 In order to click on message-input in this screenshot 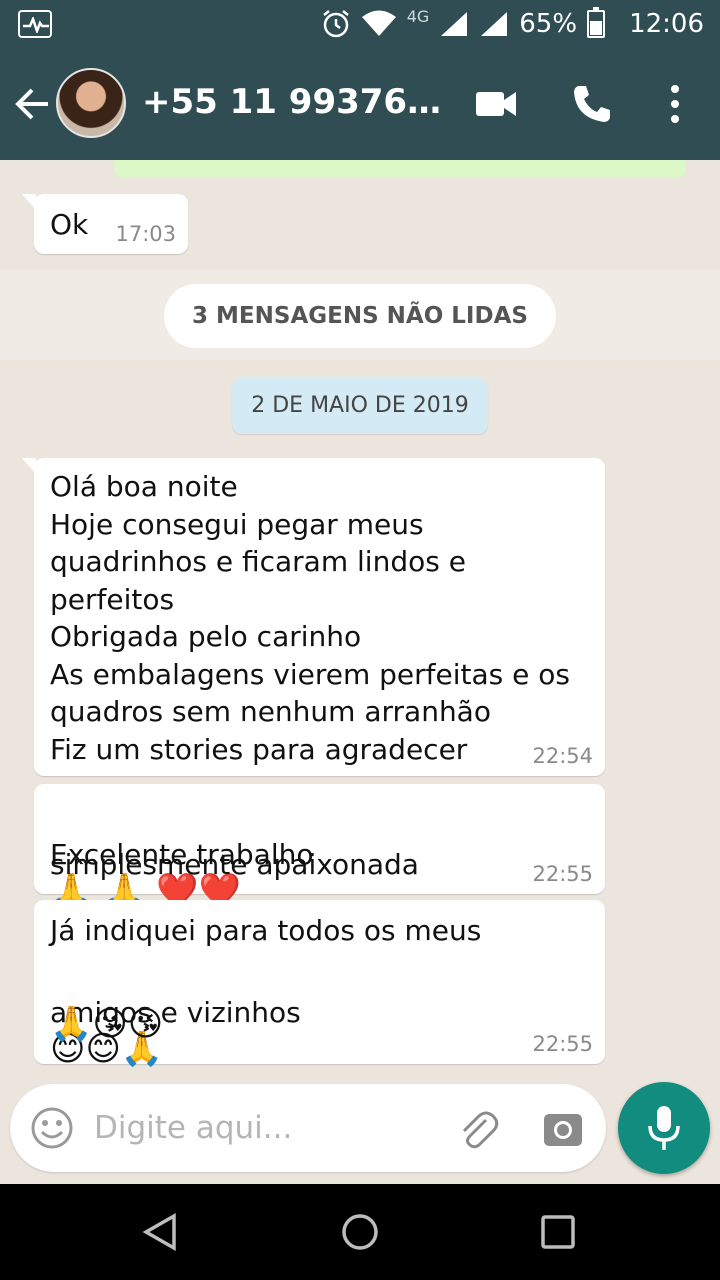, I will do `click(259, 1128)`.